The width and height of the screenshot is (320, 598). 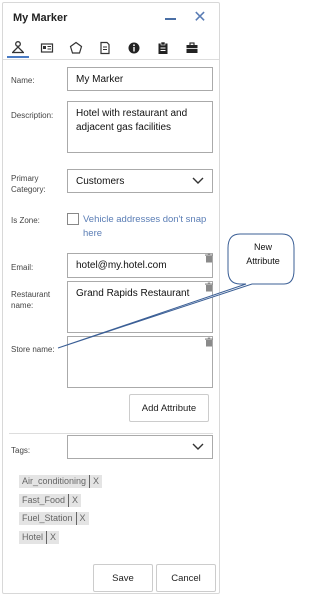 I want to click on name-input: My Marker, so click(x=140, y=79).